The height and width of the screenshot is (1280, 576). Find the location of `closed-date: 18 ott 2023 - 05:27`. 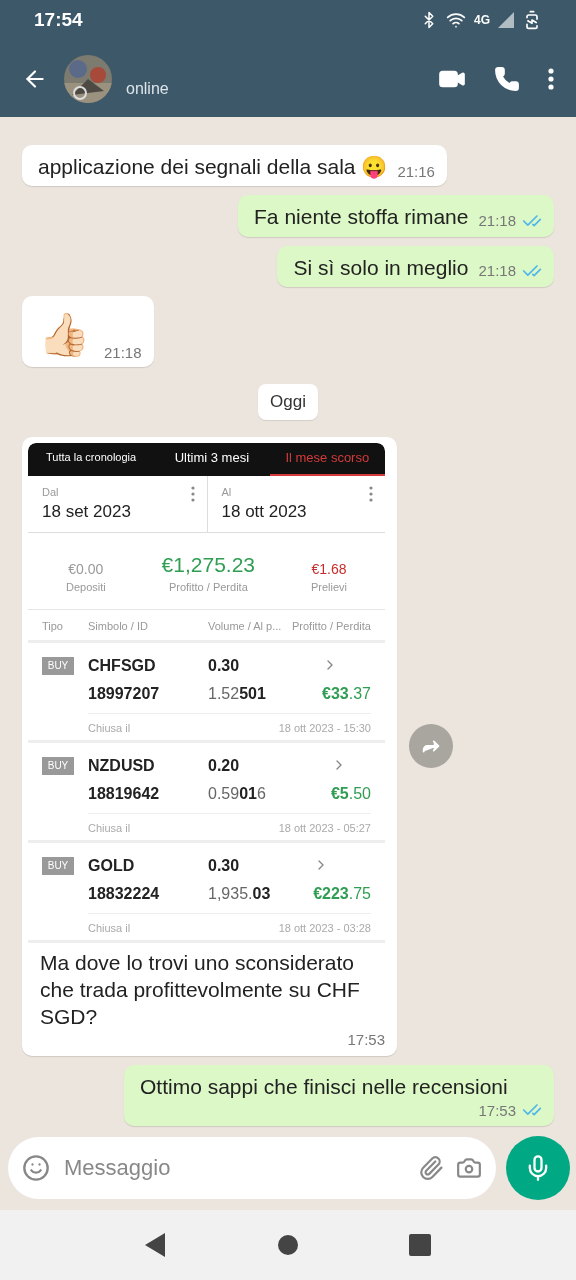

closed-date: 18 ott 2023 - 05:27 is located at coordinates (324, 827).